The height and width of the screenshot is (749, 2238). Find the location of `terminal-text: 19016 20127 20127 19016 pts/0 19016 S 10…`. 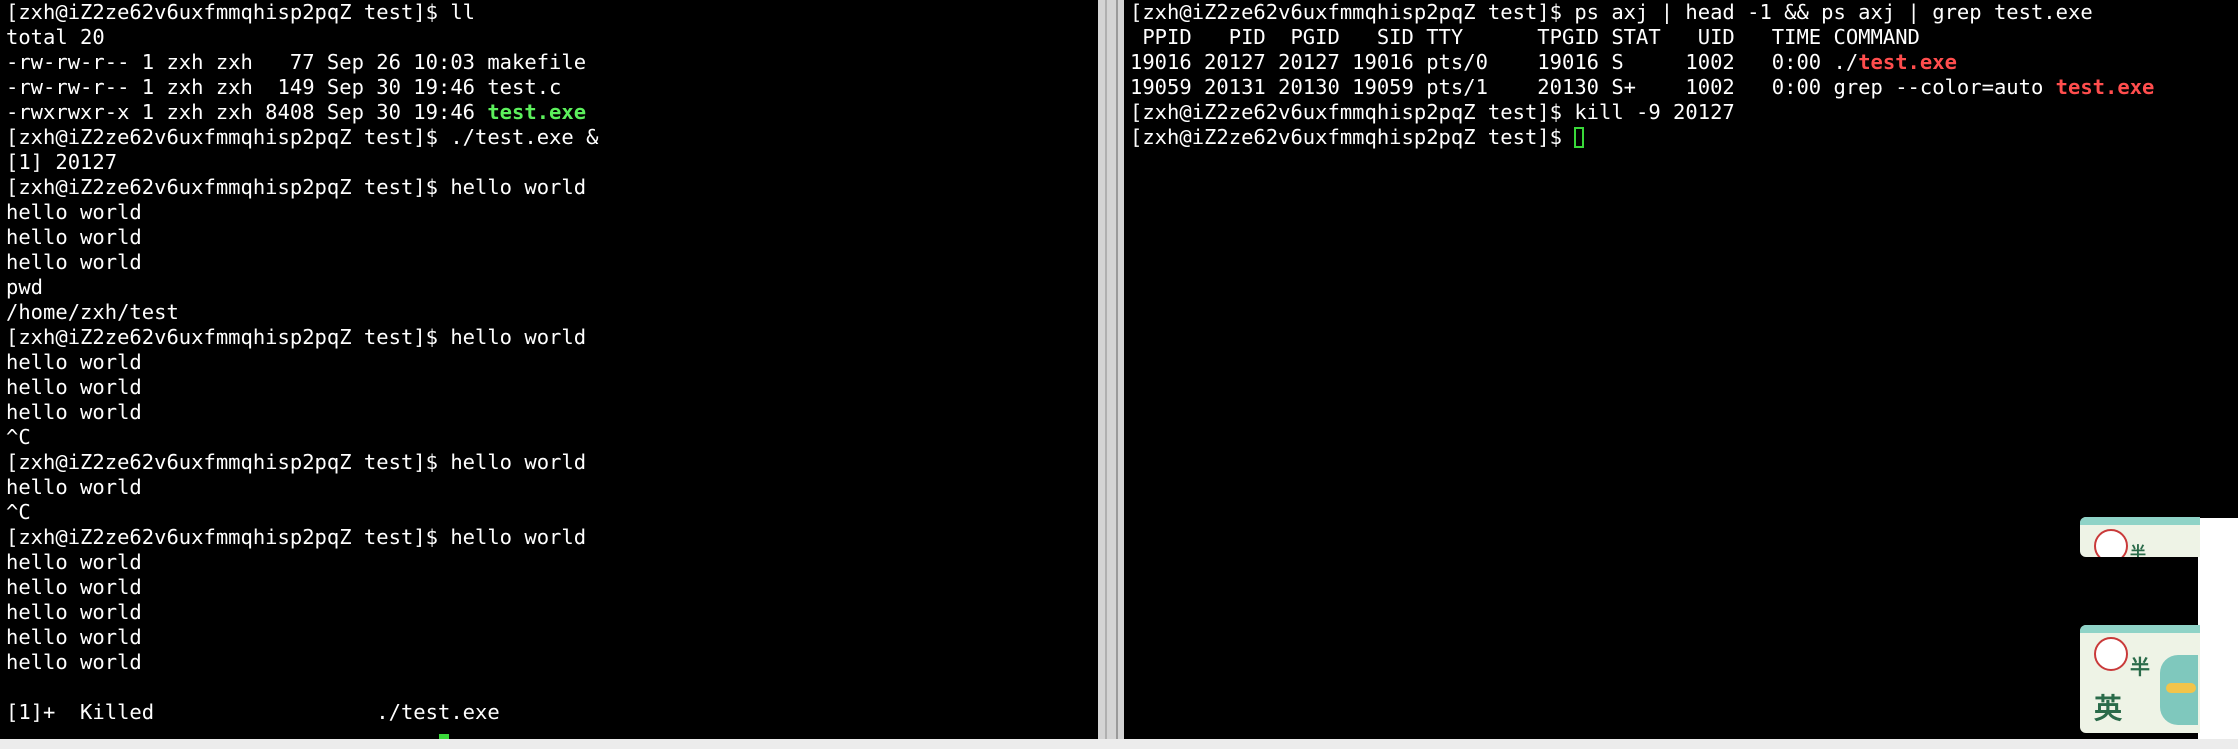

terminal-text: 19016 20127 20127 19016 pts/0 19016 S 10… is located at coordinates (1494, 62).